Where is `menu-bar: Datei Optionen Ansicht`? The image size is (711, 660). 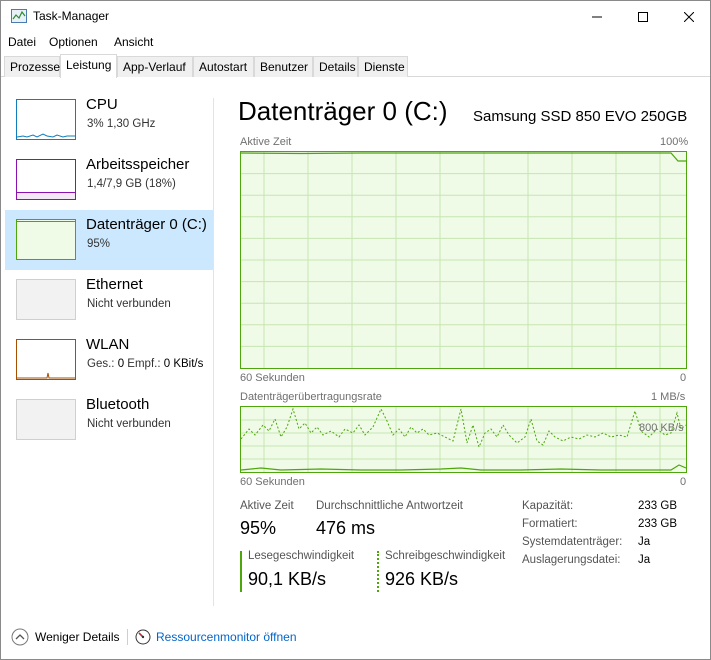
menu-bar: Datei Optionen Ansicht is located at coordinates (355, 42).